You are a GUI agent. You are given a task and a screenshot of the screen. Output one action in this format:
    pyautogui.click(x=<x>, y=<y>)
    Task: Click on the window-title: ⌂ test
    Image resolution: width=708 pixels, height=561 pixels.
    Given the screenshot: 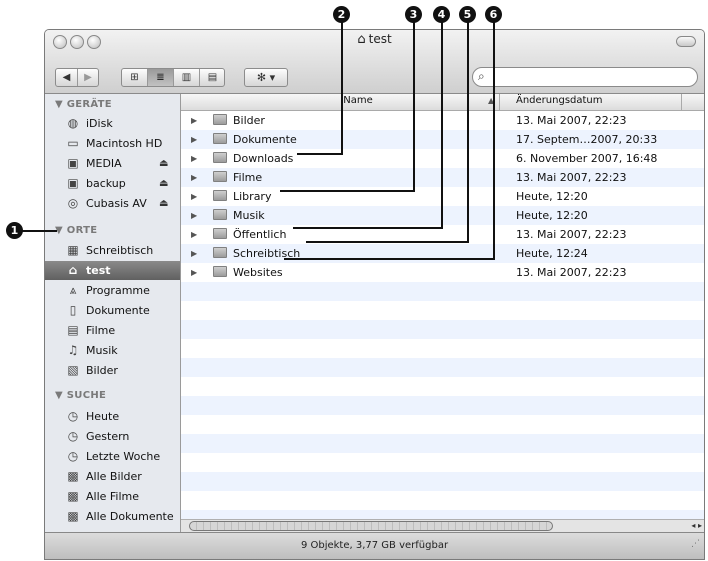 What is the action you would take?
    pyautogui.click(x=374, y=39)
    